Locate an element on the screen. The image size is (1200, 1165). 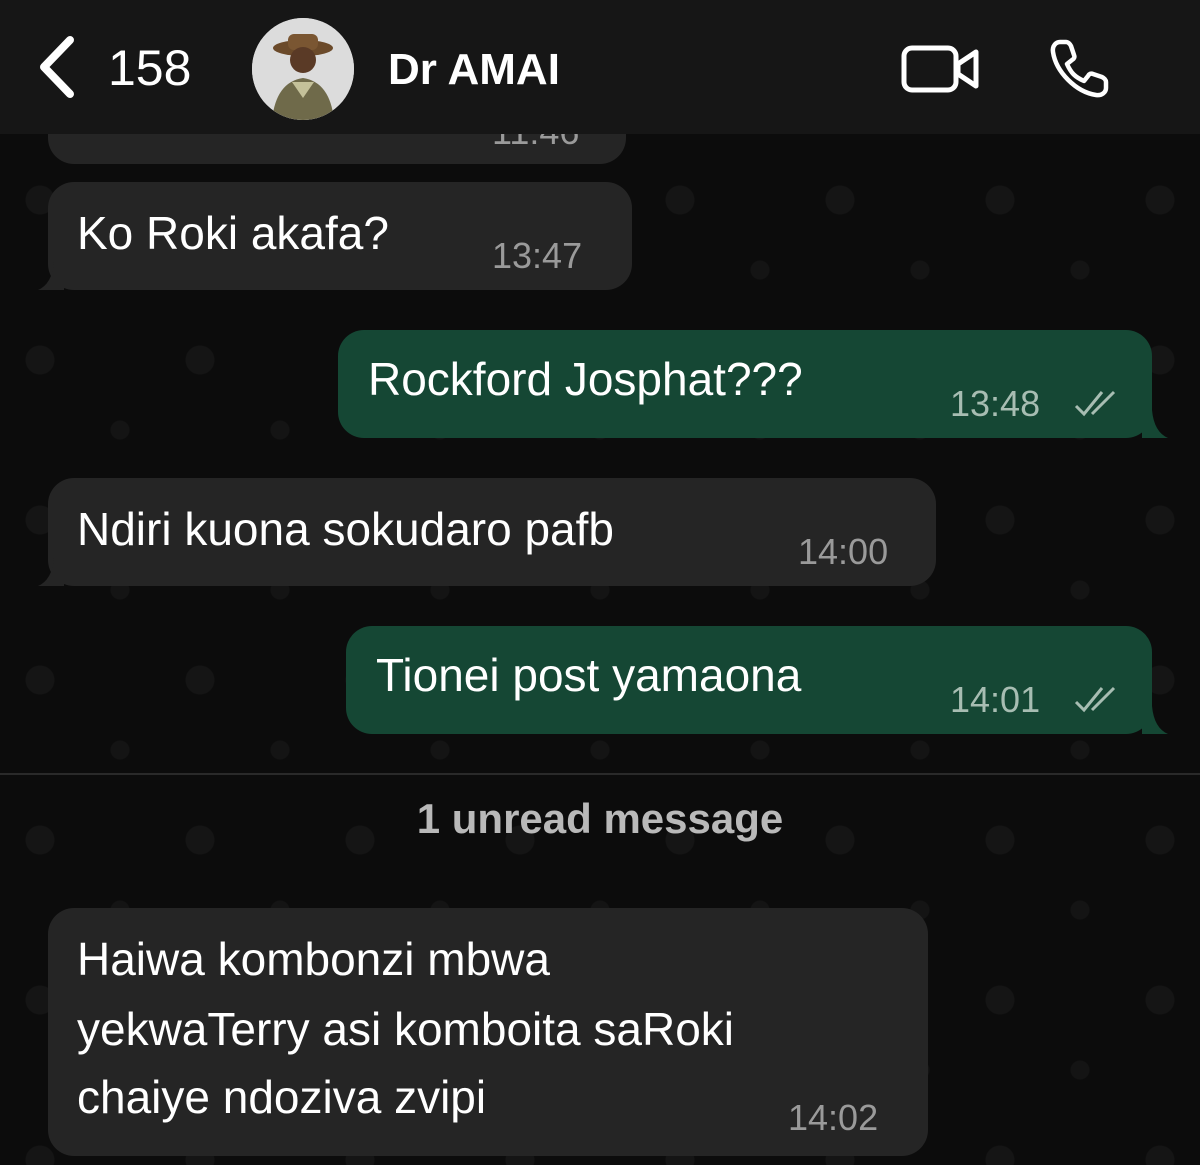
profile-photo is located at coordinates (303, 69).